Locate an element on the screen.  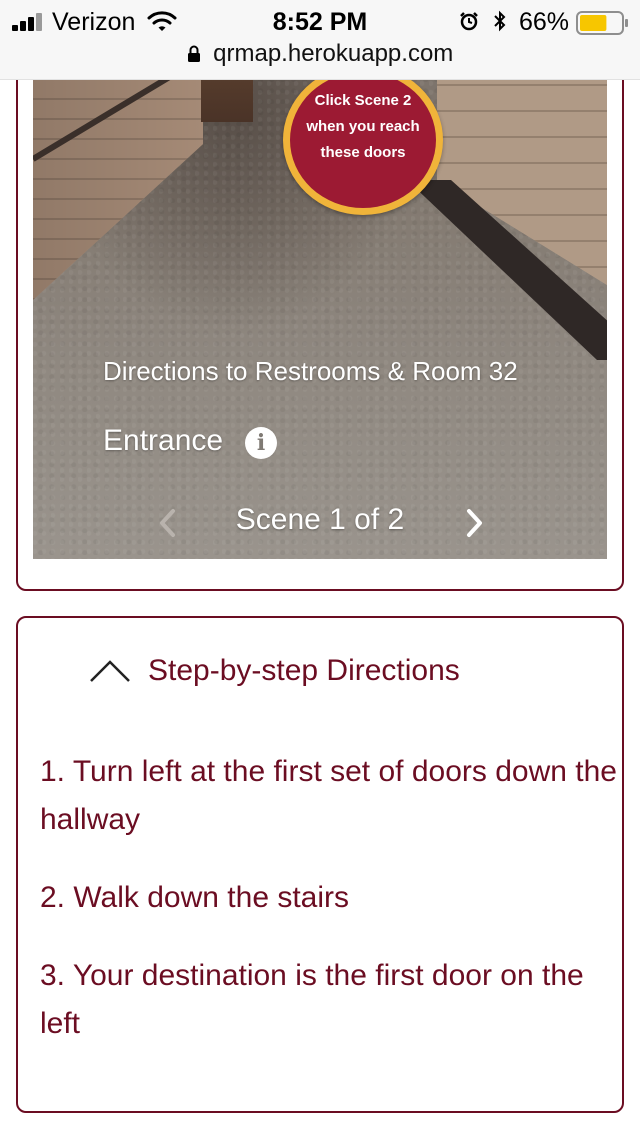
battery-percent: 66% is located at coordinates (544, 22).